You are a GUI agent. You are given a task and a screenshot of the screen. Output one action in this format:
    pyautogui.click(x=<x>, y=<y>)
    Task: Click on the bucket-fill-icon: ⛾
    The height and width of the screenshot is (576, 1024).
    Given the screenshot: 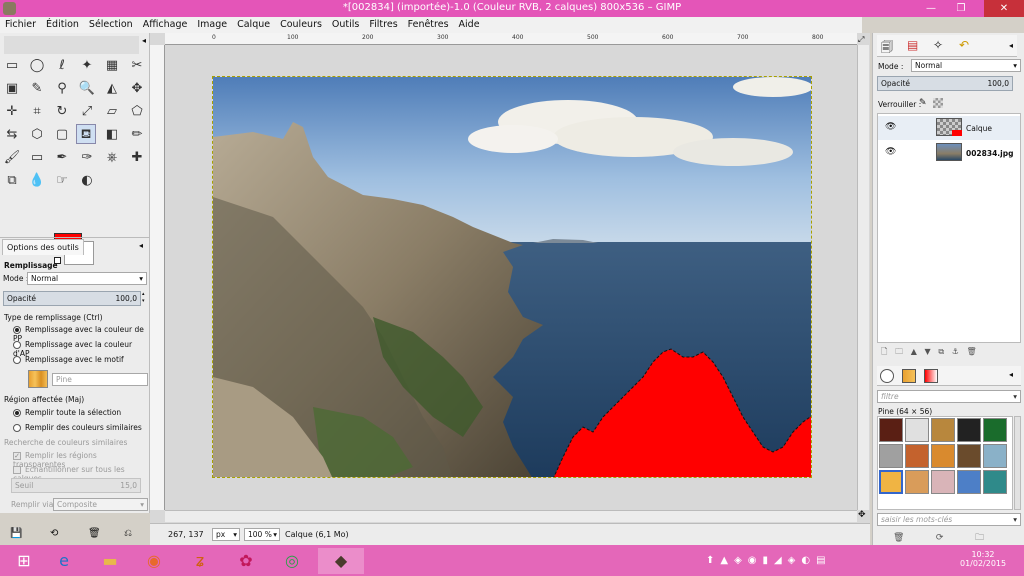 What is the action you would take?
    pyautogui.click(x=86, y=134)
    